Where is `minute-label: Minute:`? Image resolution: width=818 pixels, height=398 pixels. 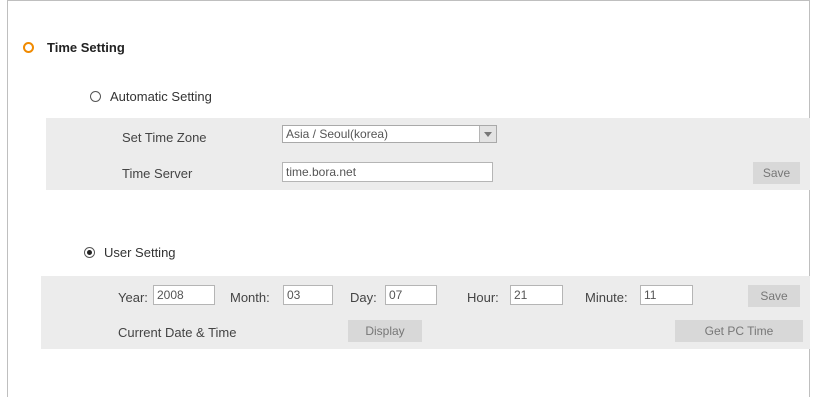
minute-label: Minute: is located at coordinates (606, 297).